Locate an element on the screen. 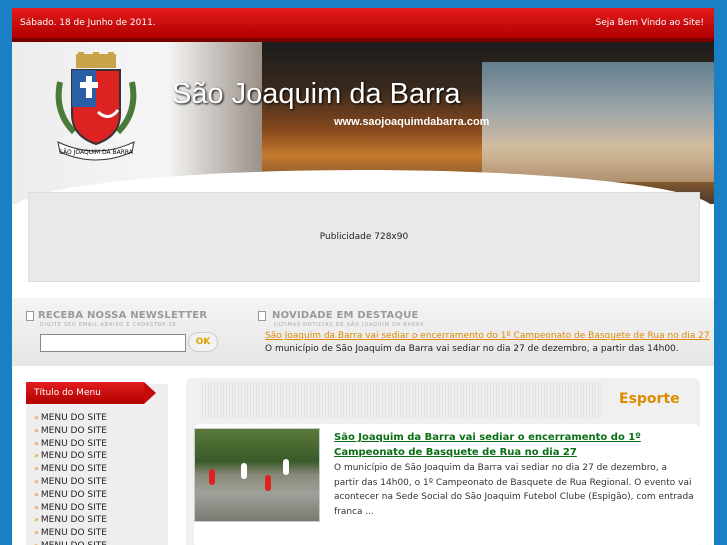  crest-year-left: 1898 is located at coordinates (71, 138).